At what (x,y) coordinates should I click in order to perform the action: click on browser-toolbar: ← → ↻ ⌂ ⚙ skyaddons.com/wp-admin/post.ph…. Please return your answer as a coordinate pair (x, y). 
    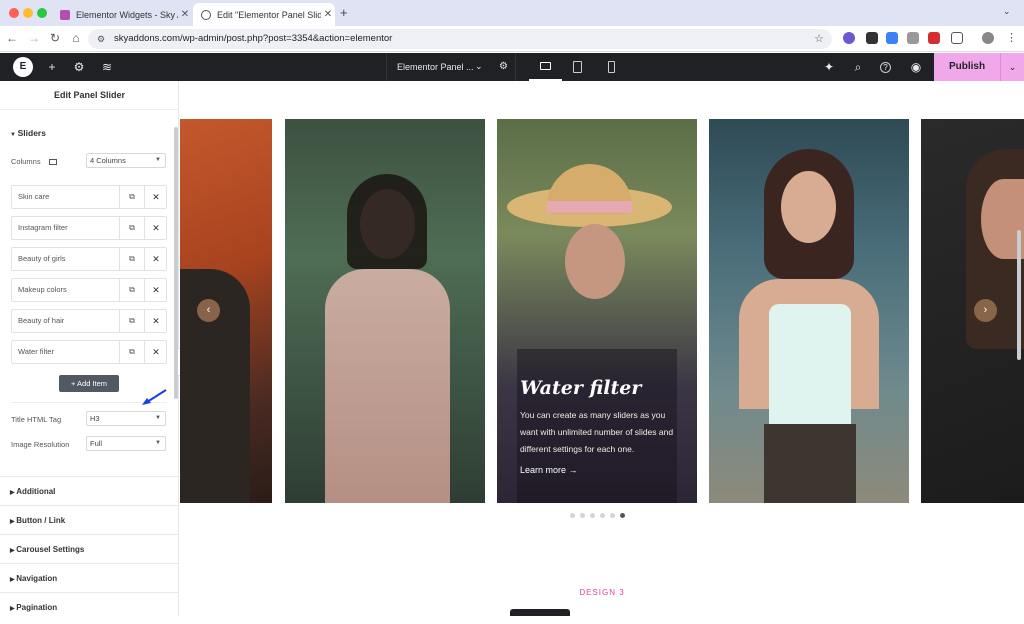
    Looking at the image, I should click on (512, 39).